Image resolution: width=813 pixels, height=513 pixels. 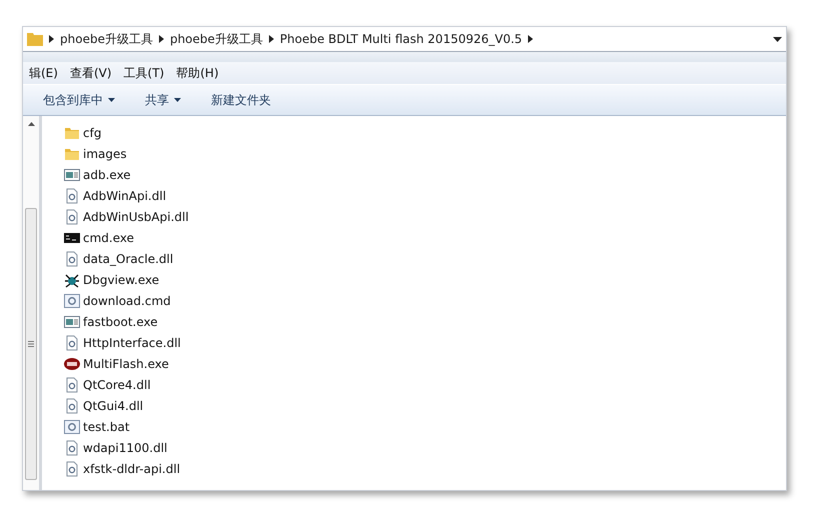 I want to click on file-name: cfg, so click(x=92, y=133).